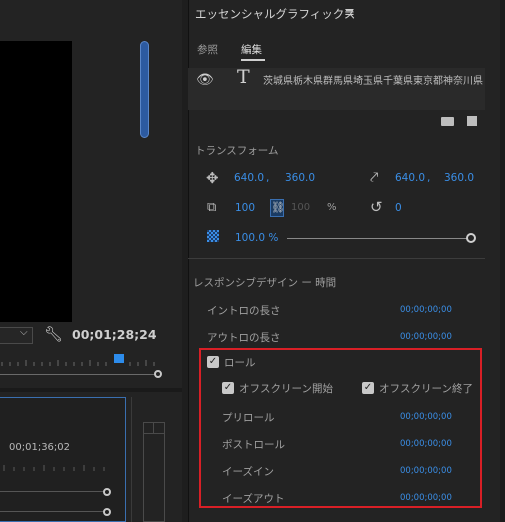 Image resolution: width=505 pixels, height=522 pixels. Describe the element at coordinates (426, 471) in the screenshot. I see `ease-in-value: 00;00;00;00` at that location.